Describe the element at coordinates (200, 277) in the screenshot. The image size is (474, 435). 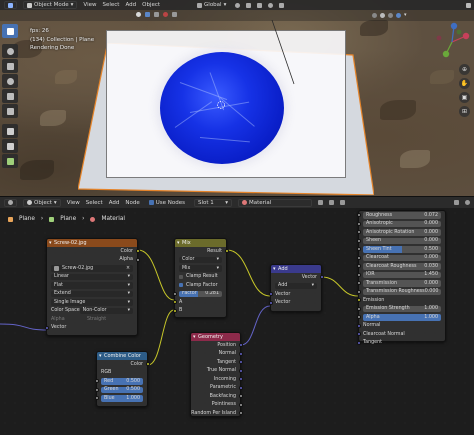
I see `clamp-result-checkbox: Clamp Result` at that location.